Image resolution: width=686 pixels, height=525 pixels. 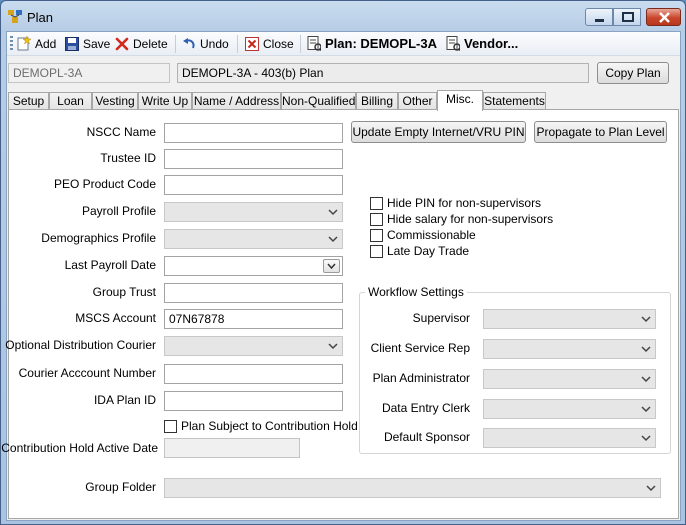 I want to click on supervisor-select, so click(x=569, y=319).